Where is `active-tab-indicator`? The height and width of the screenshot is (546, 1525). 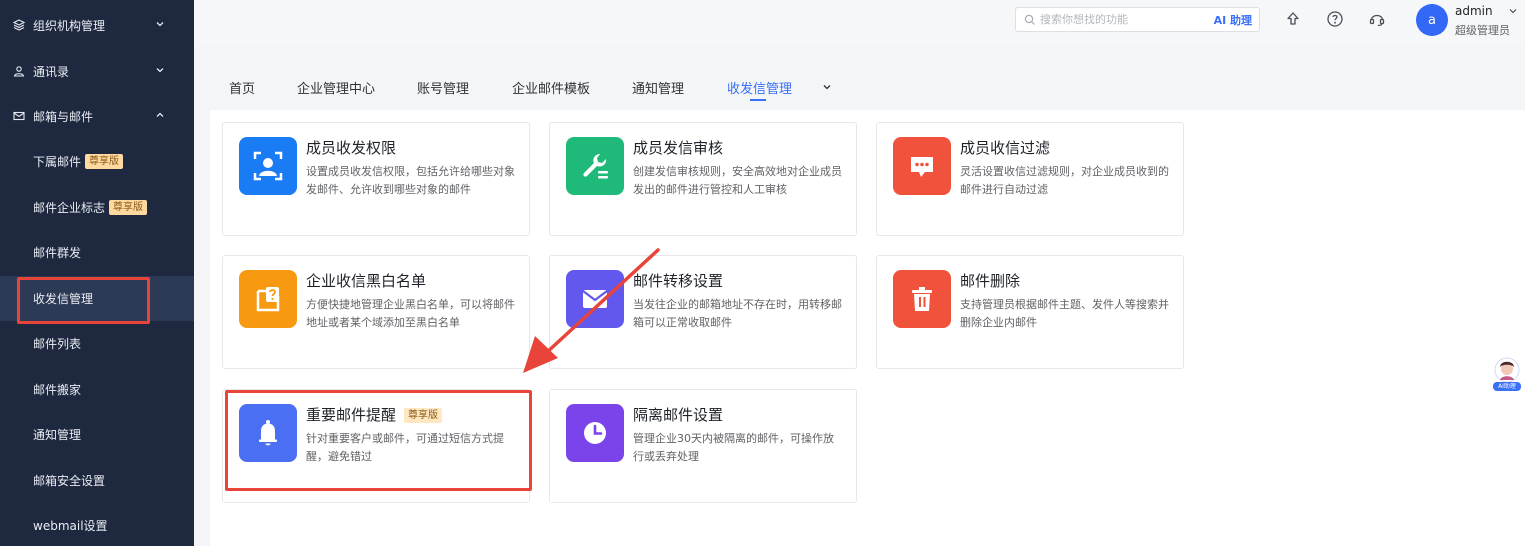
active-tab-indicator is located at coordinates (758, 100).